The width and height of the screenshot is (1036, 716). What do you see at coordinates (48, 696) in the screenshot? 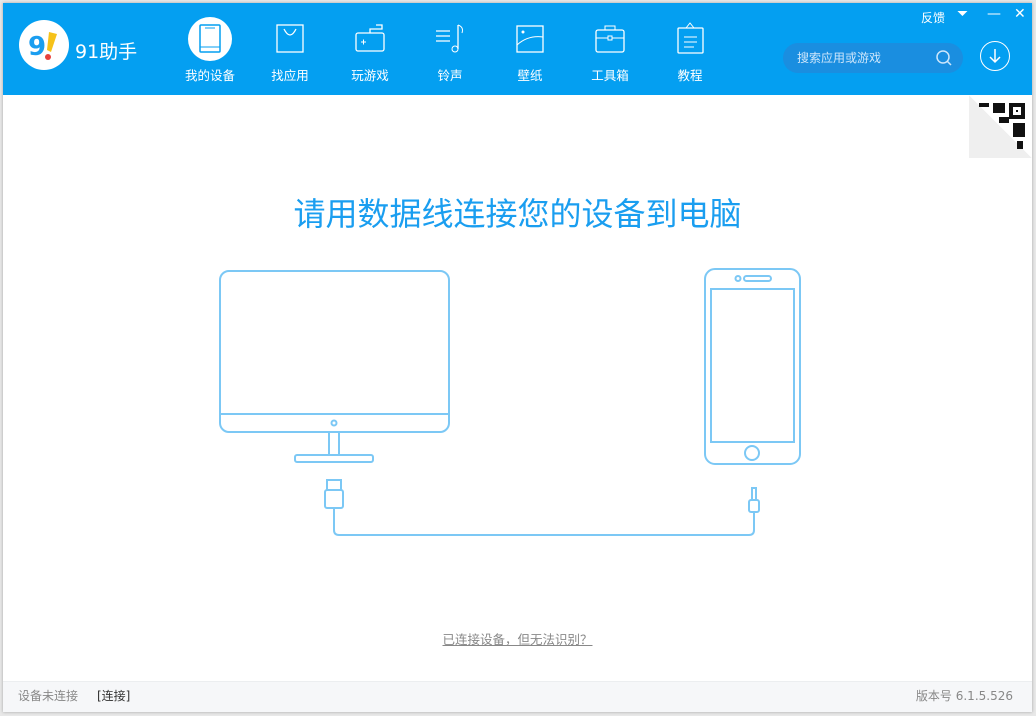
I see `connection-status: 设备未连接` at bounding box center [48, 696].